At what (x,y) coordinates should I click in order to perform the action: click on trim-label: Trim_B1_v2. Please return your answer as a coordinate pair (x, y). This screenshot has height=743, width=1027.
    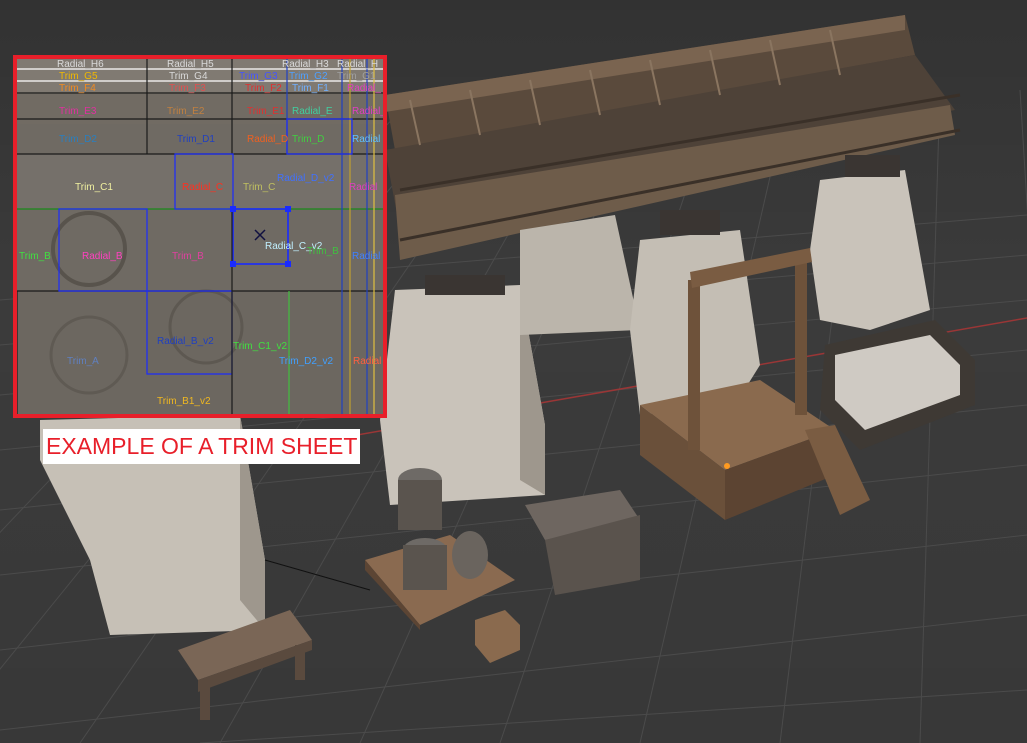
    Looking at the image, I should click on (184, 401).